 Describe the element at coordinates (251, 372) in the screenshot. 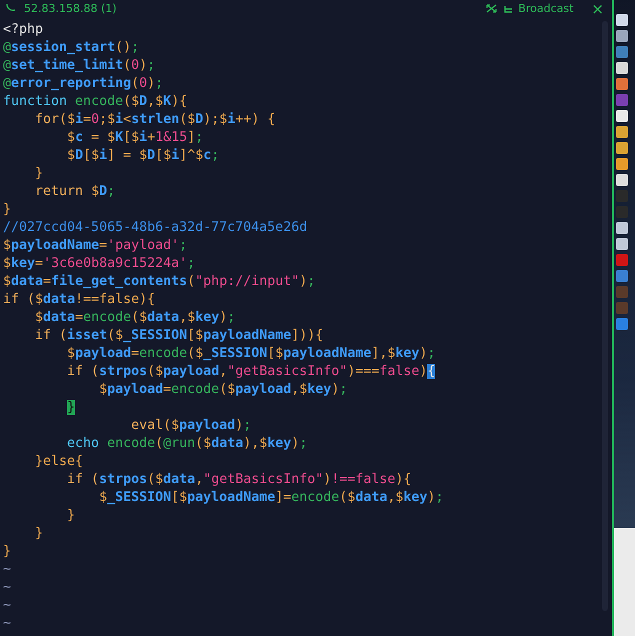

I see `code-line: if (strpos($payload,"getBasicsInfo")===false){` at that location.